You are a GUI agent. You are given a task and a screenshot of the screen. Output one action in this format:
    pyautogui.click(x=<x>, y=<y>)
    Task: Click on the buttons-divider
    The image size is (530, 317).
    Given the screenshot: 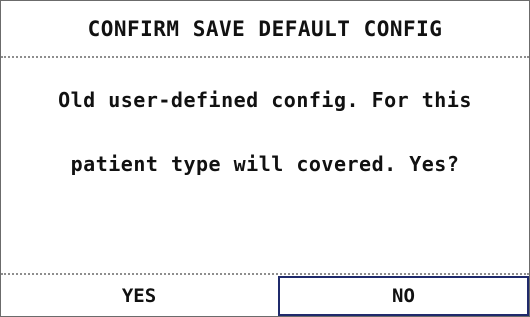 What is the action you would take?
    pyautogui.click(x=265, y=274)
    